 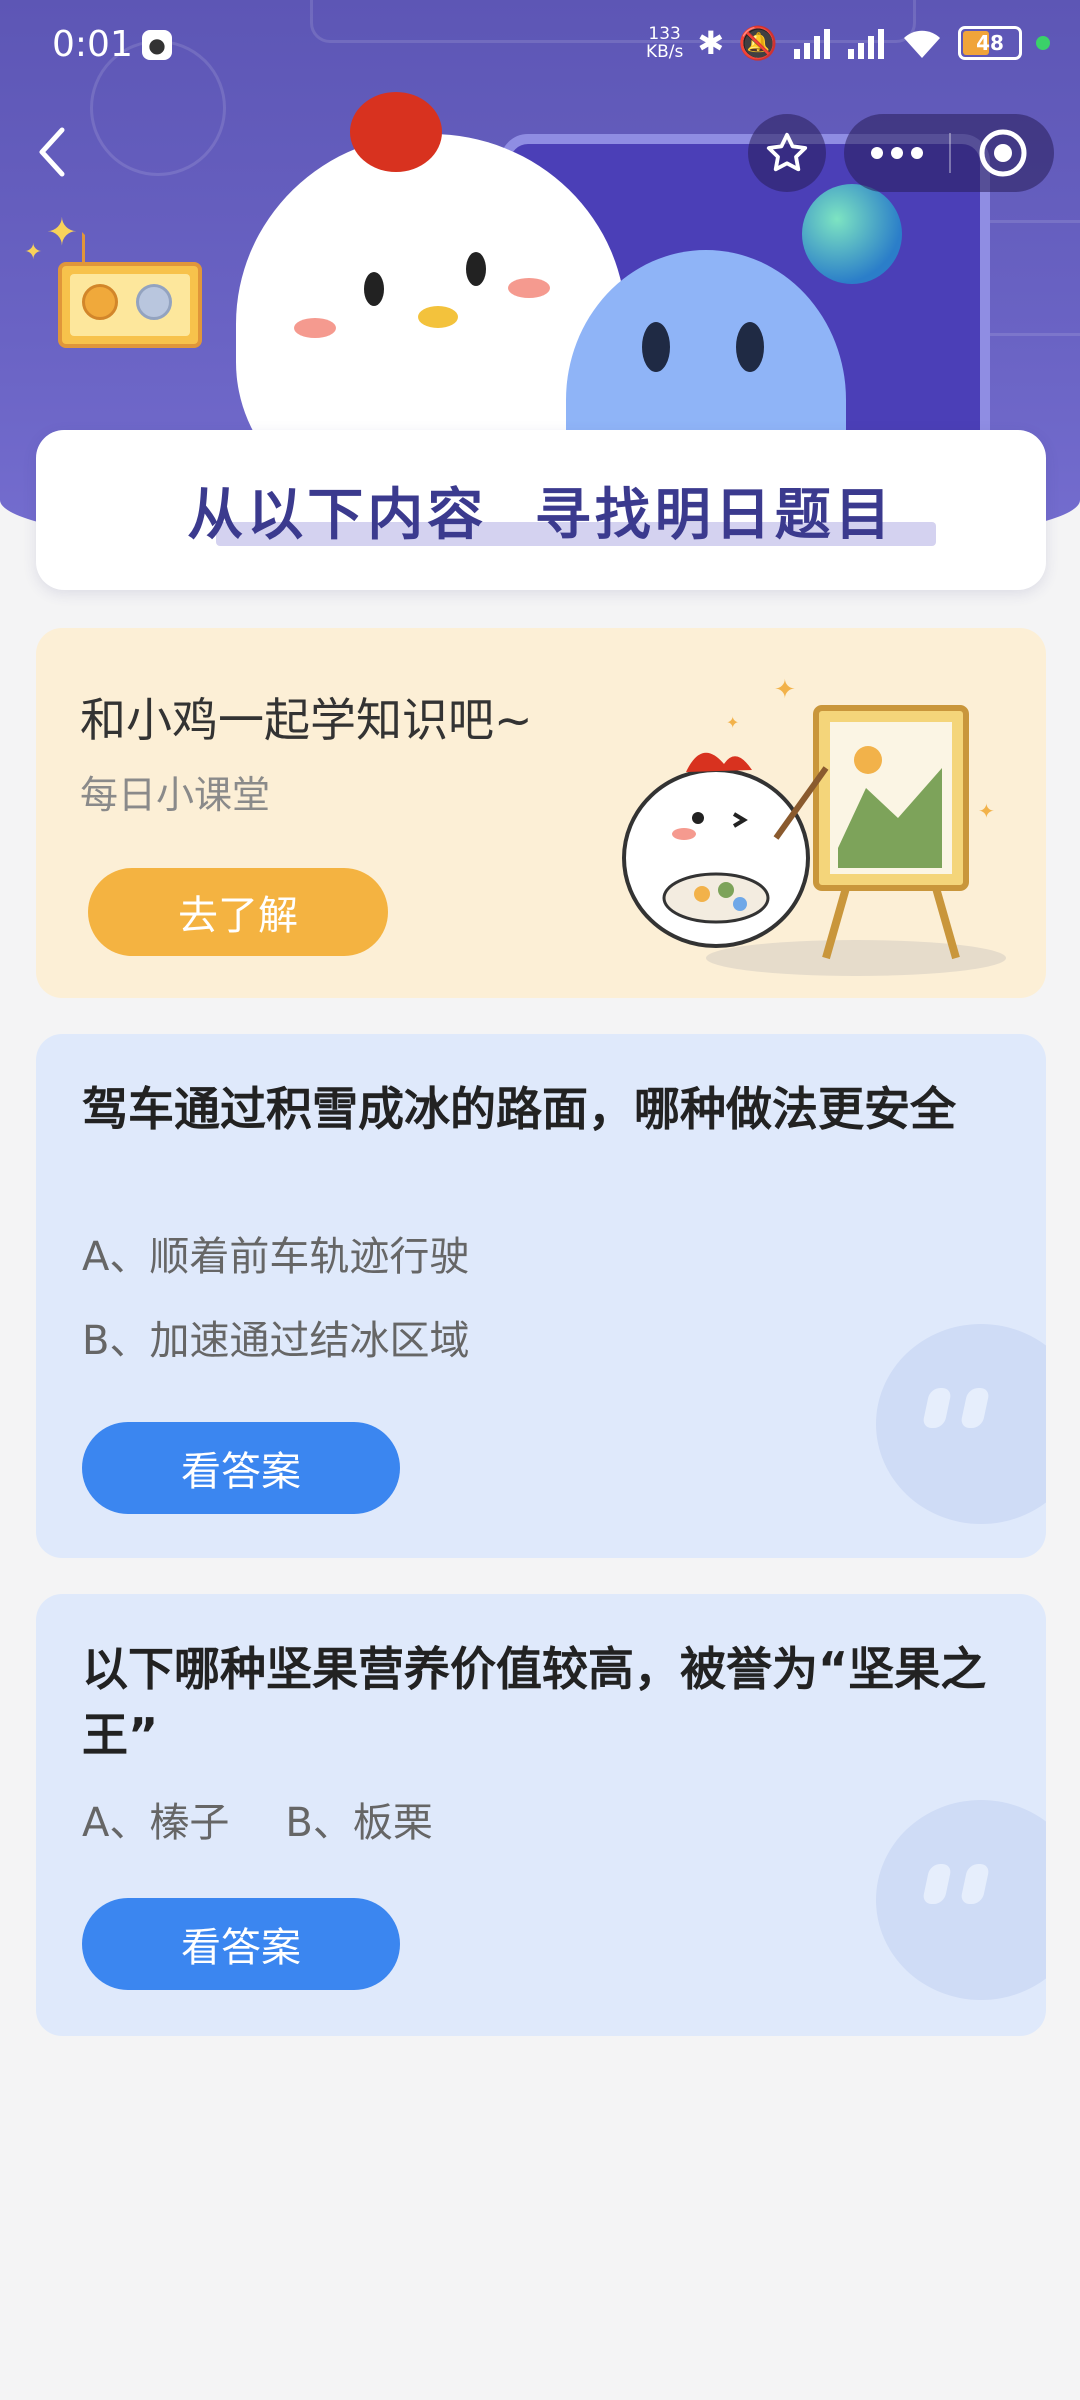 What do you see at coordinates (238, 912) in the screenshot?
I see `learn-more-button: 去了解` at bounding box center [238, 912].